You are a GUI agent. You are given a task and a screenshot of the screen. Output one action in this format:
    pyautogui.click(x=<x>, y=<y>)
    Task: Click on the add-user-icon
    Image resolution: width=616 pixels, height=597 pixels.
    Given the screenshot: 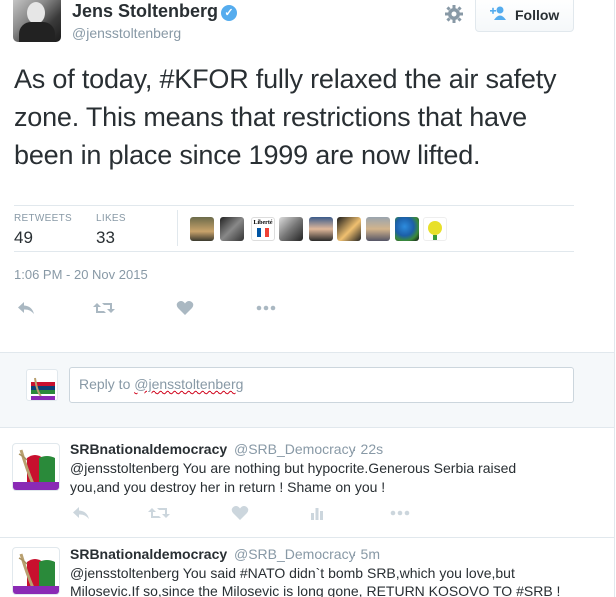 What is the action you would take?
    pyautogui.click(x=499, y=14)
    